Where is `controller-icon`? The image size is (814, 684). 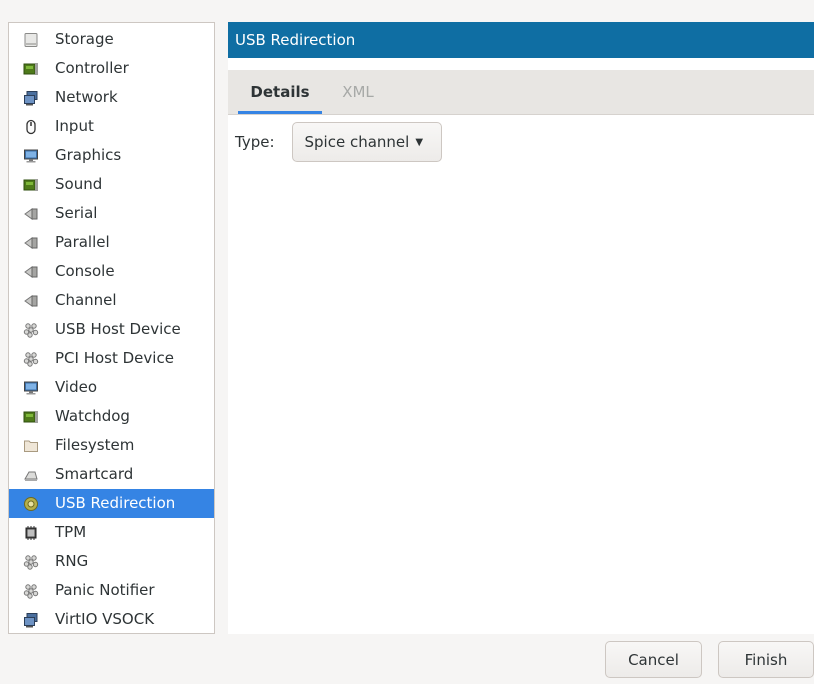 controller-icon is located at coordinates (31, 69).